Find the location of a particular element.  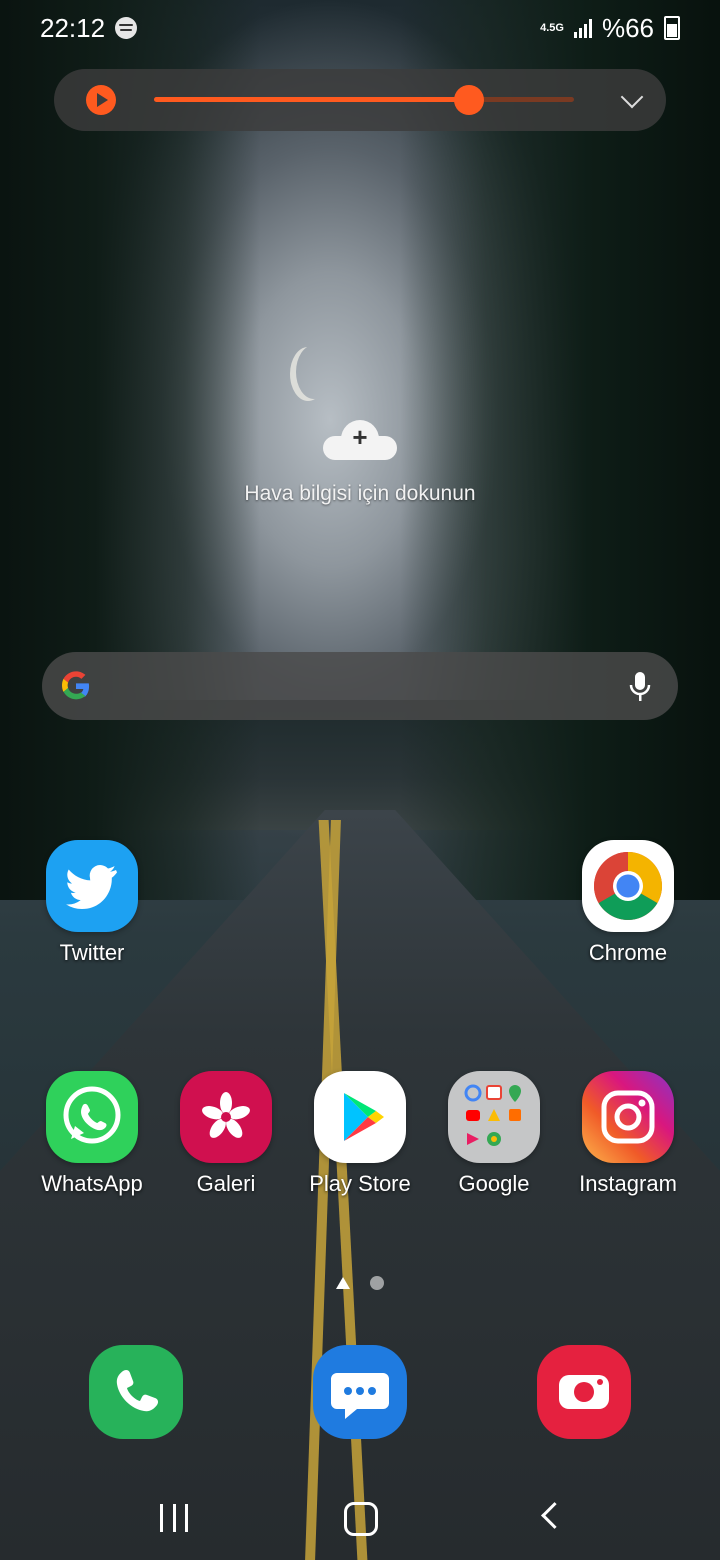

app-chrome: Chrome is located at coordinates (628, 903).